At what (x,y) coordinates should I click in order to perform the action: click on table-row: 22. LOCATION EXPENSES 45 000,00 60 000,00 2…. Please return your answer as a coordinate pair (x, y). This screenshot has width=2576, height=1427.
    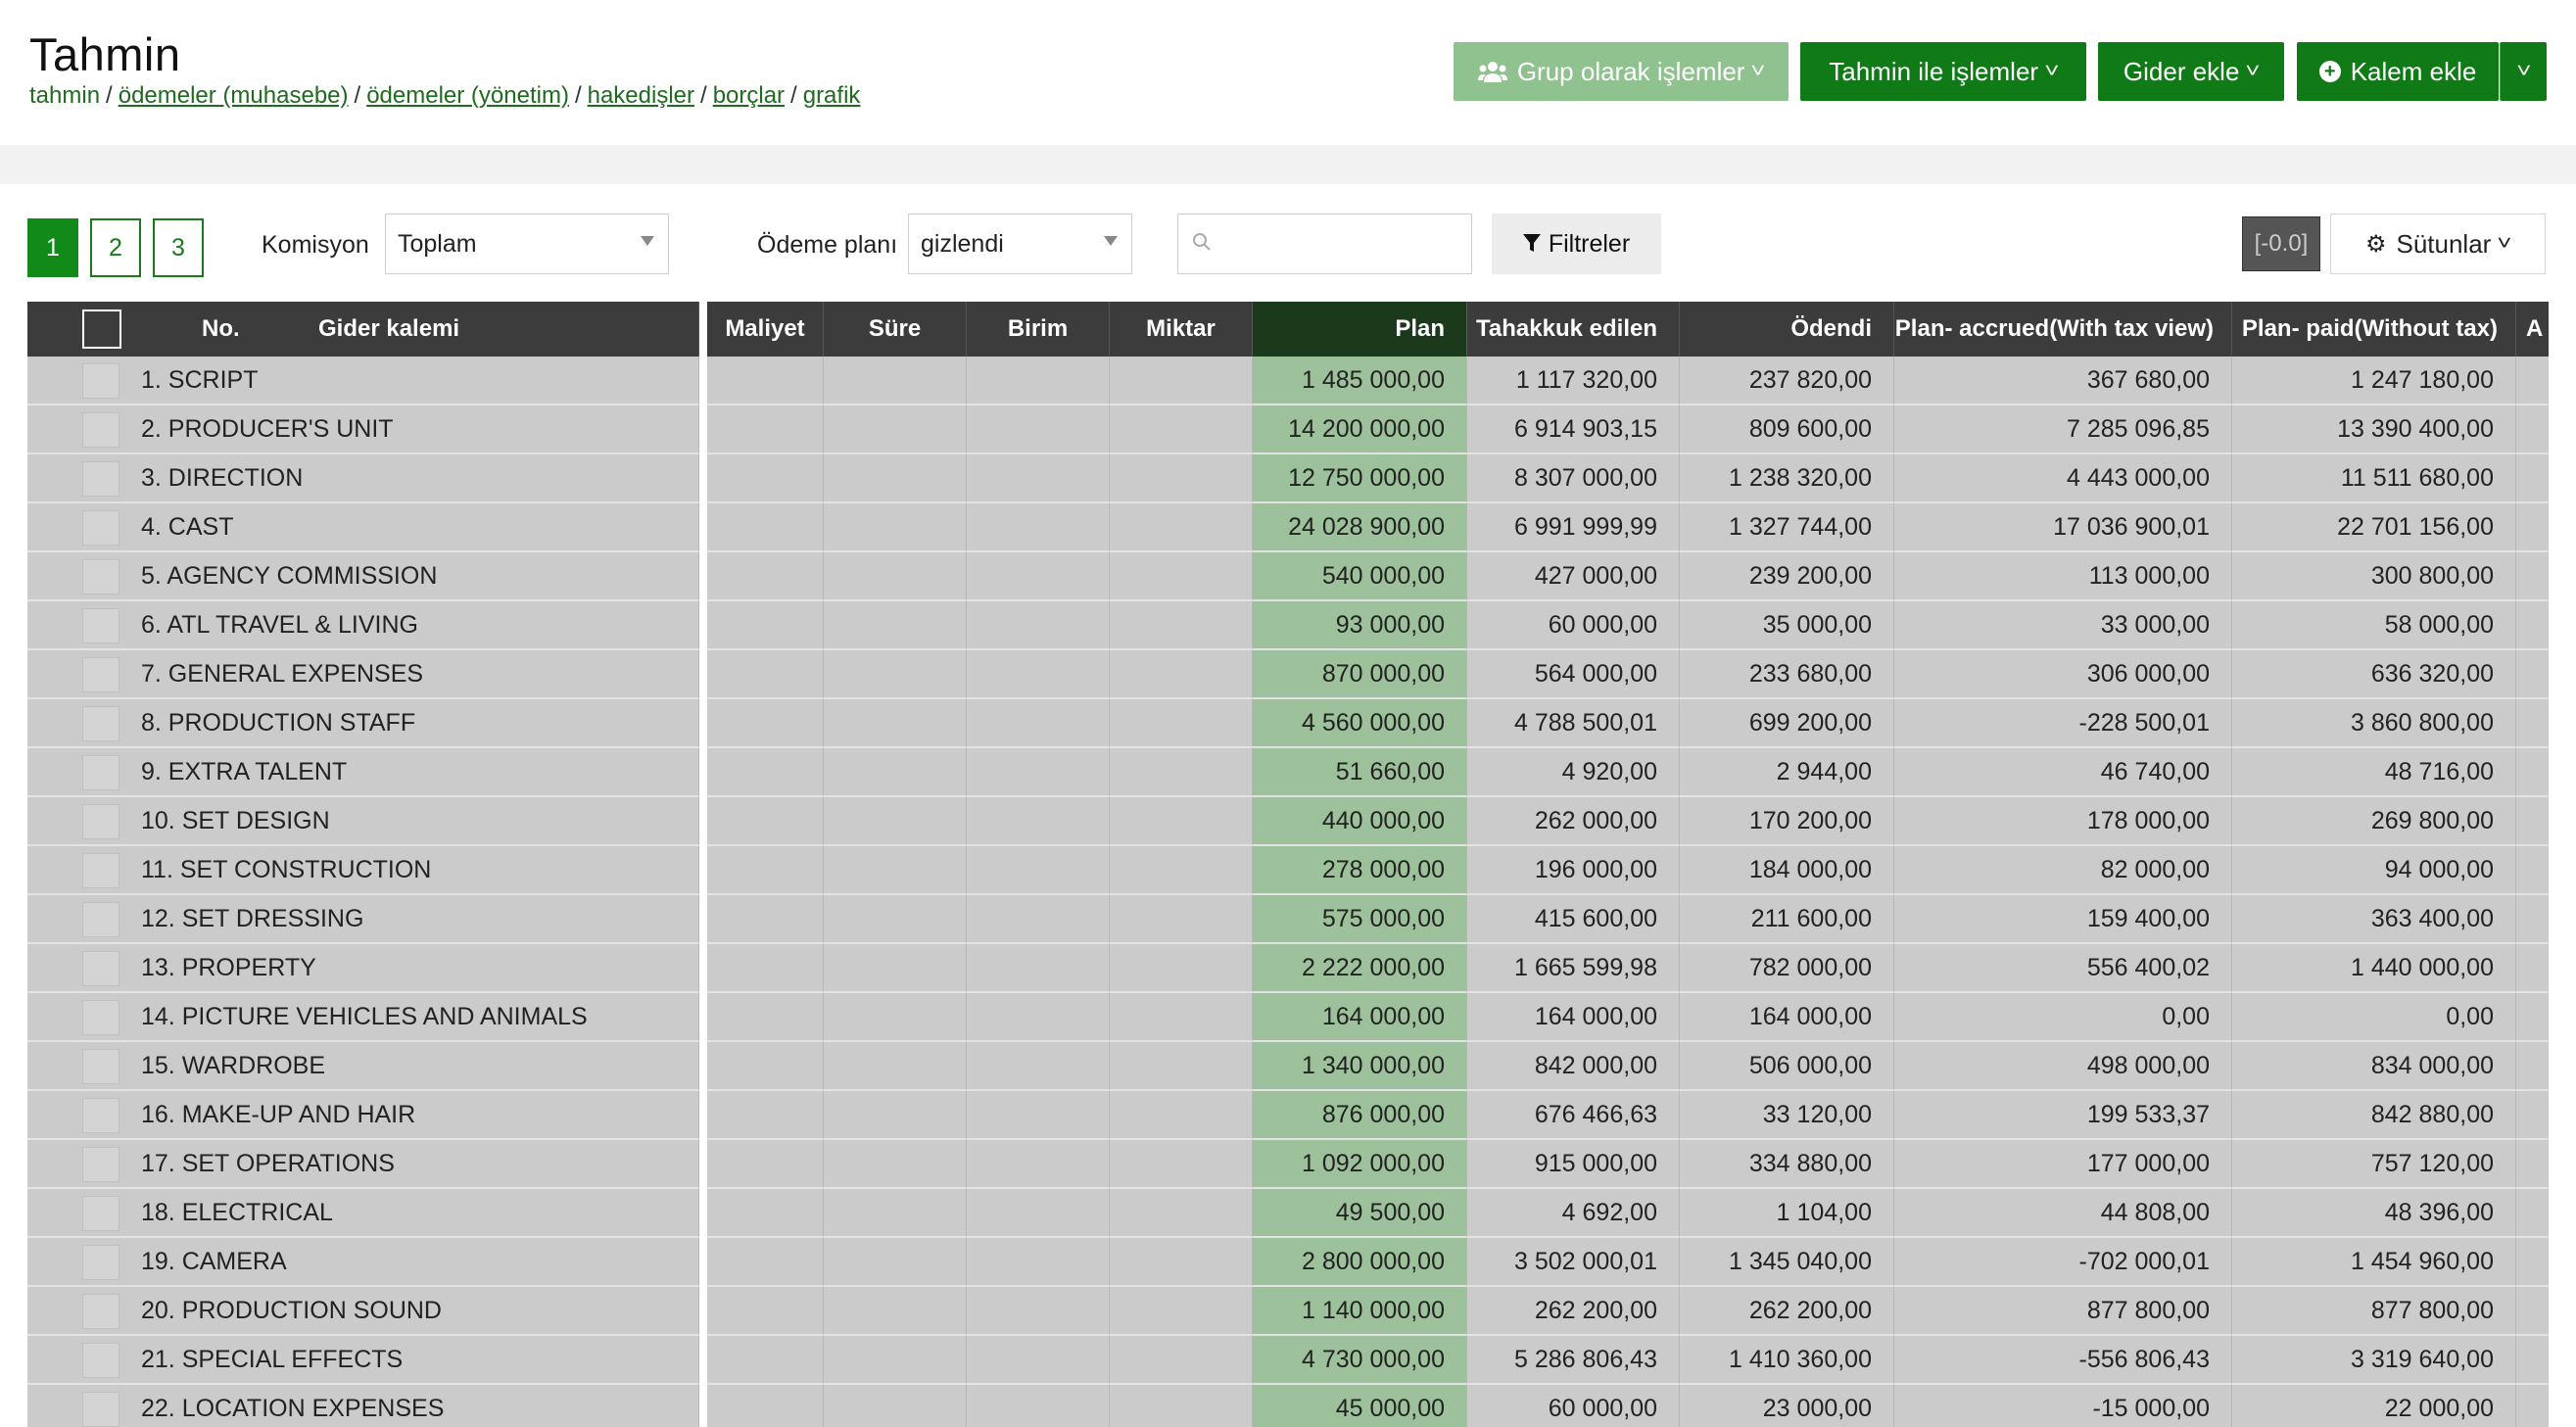
    Looking at the image, I should click on (1288, 1406).